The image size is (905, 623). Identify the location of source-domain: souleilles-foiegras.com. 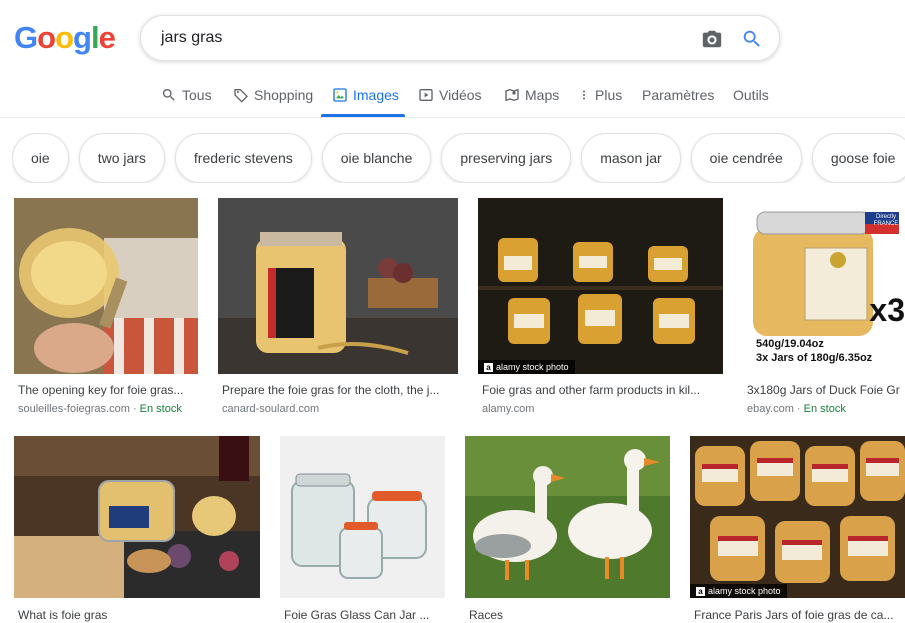
(74, 409).